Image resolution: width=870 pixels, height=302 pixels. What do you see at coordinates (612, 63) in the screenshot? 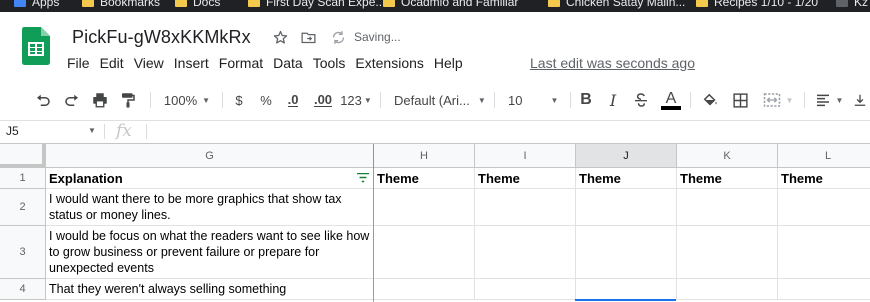
I see `last-edit-link: Last edit was seconds ago` at bounding box center [612, 63].